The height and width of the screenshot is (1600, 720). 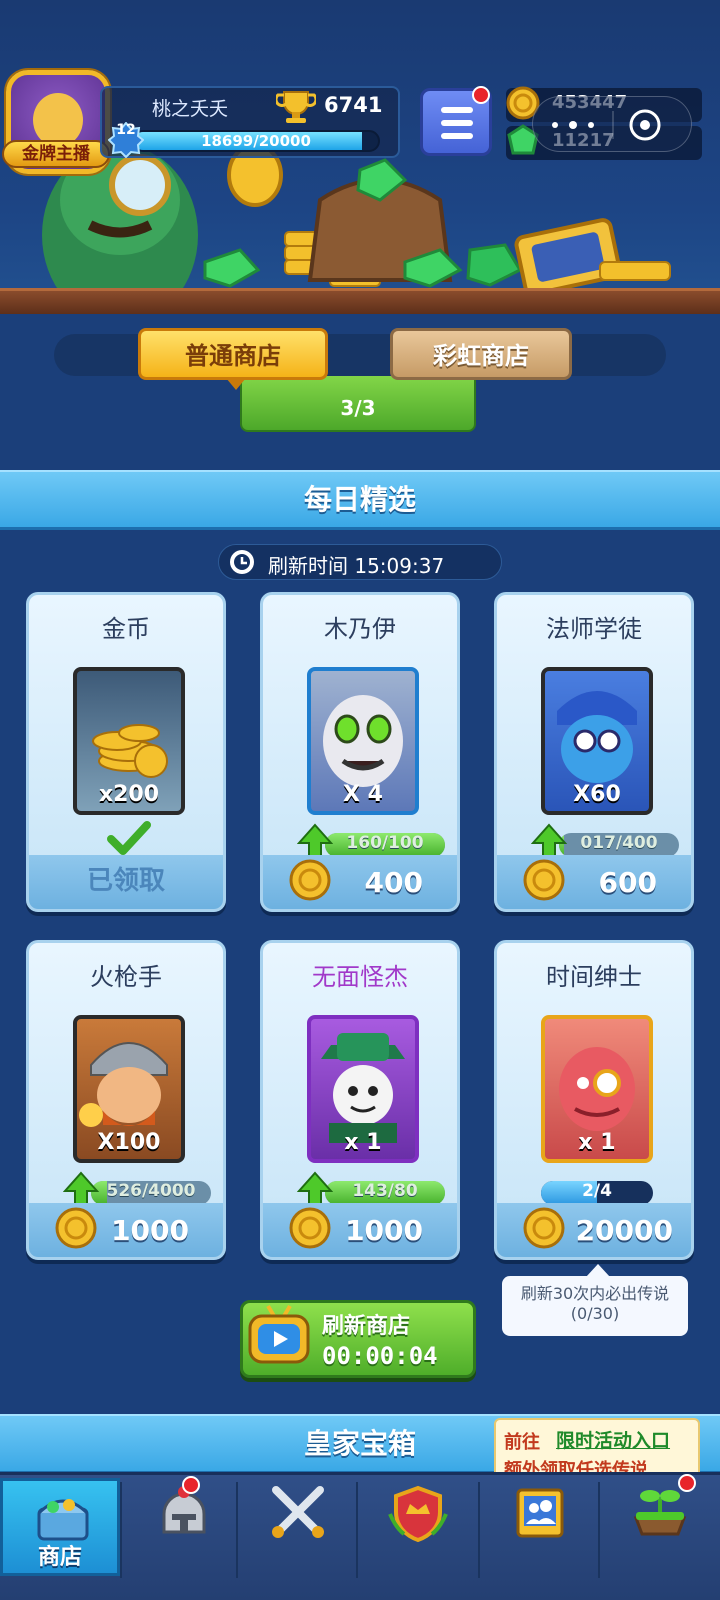 What do you see at coordinates (126, 977) in the screenshot?
I see `card-title: 火枪手` at bounding box center [126, 977].